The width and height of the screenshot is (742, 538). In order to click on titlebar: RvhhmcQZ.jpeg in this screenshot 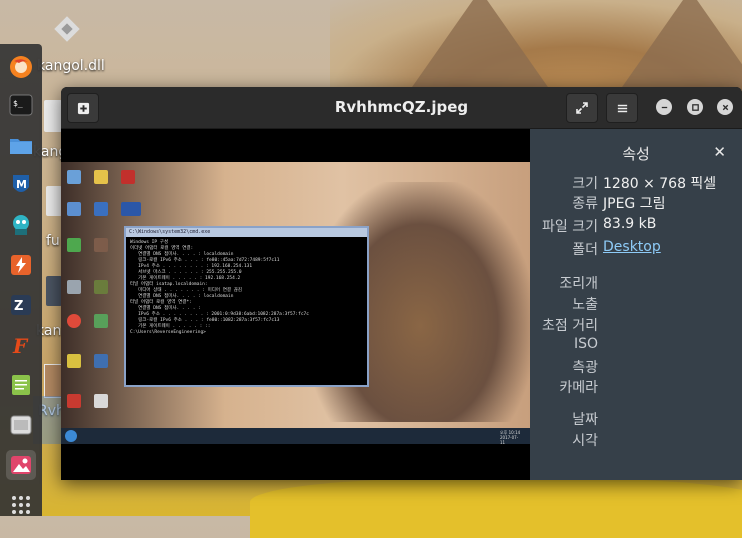, I will do `click(401, 108)`.